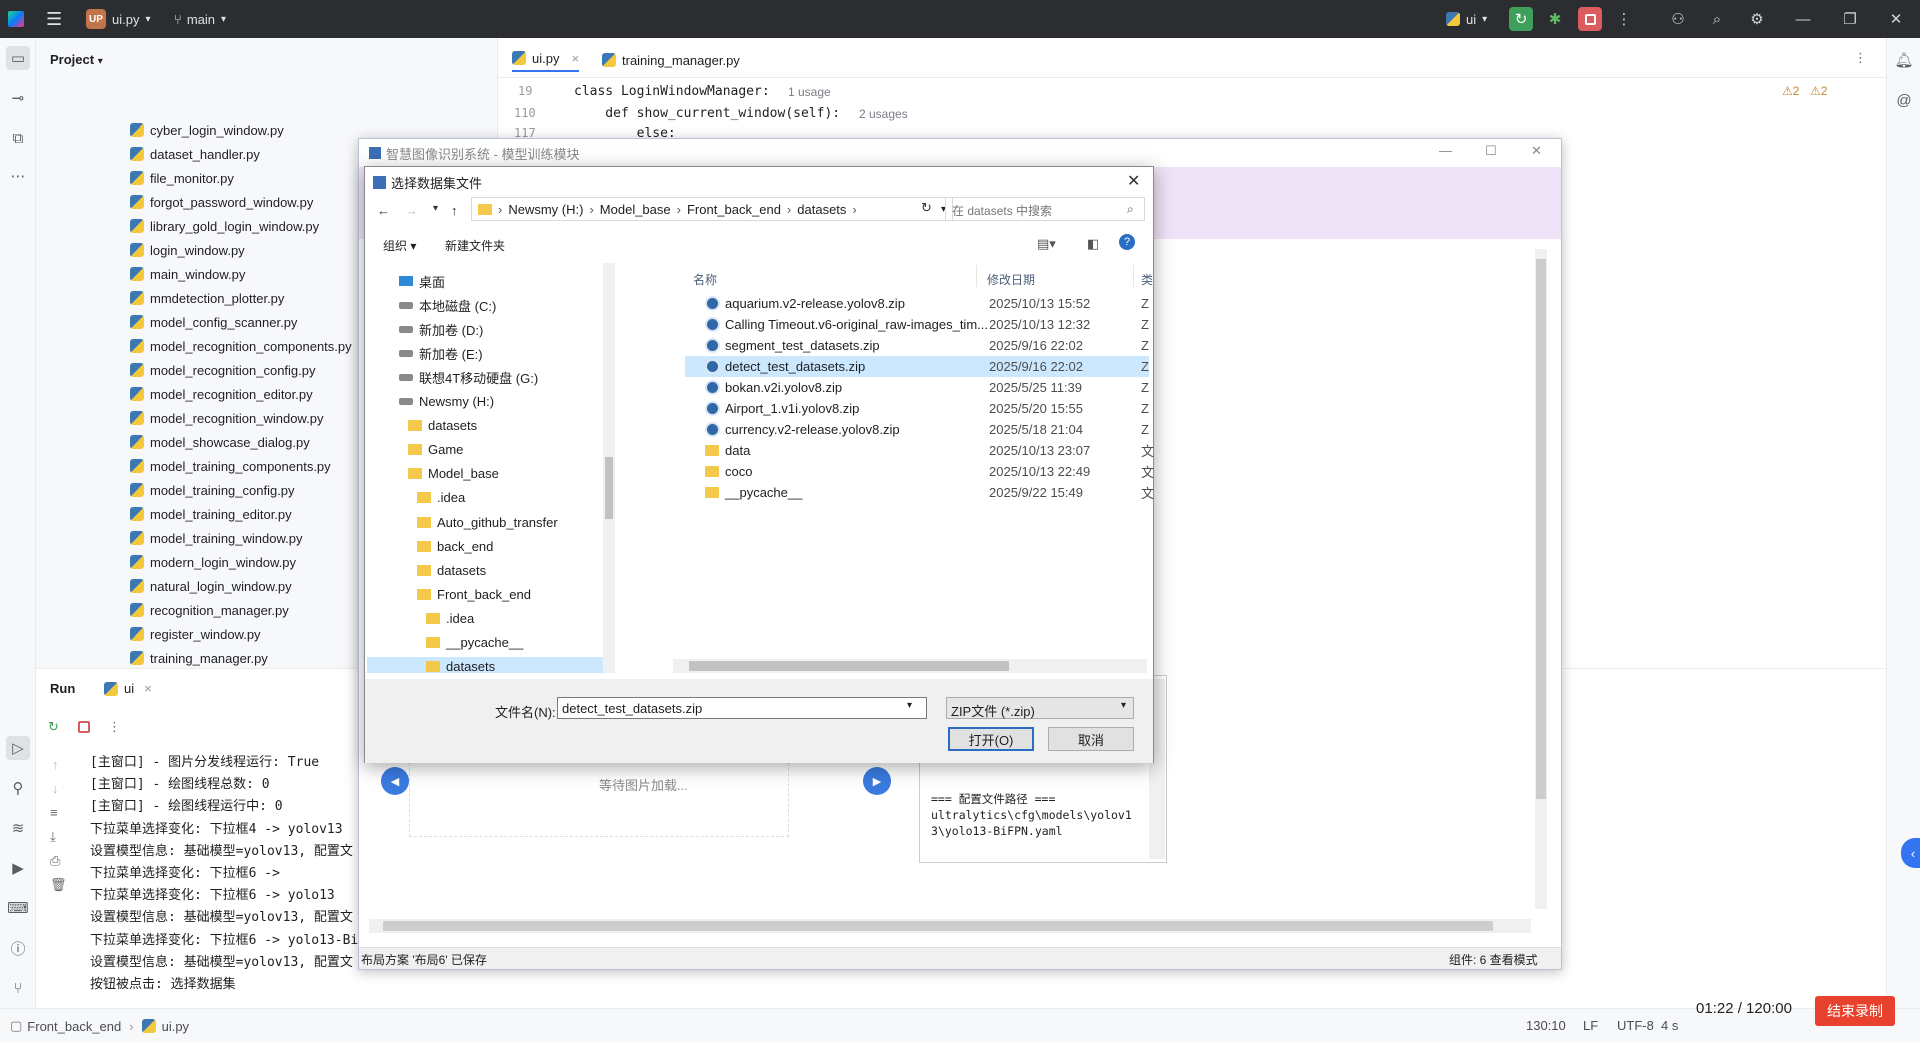  What do you see at coordinates (58, 885) in the screenshot?
I see `clear-icon: 🗑︎` at bounding box center [58, 885].